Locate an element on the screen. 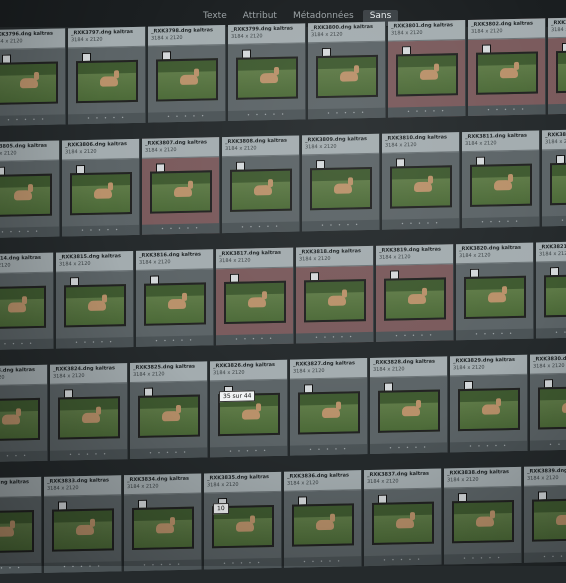  thumbnail-cell: _RXK3830.dng kaltras3184 x 2120 • • • • • is located at coordinates (548, 402).